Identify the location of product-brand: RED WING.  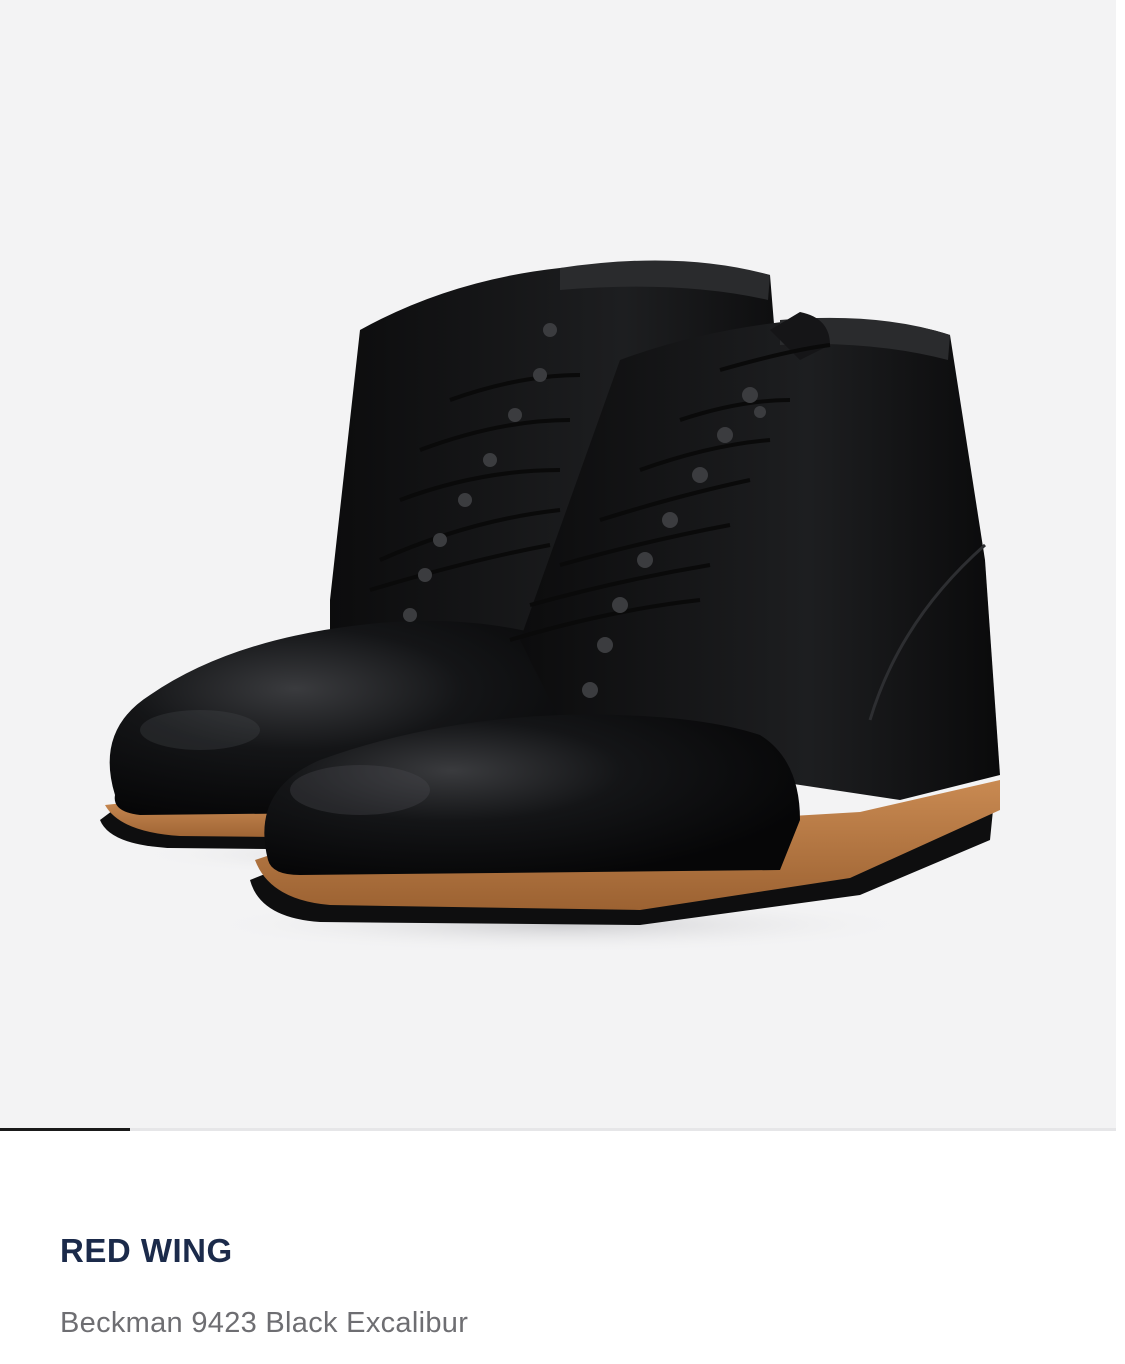
(146, 1251).